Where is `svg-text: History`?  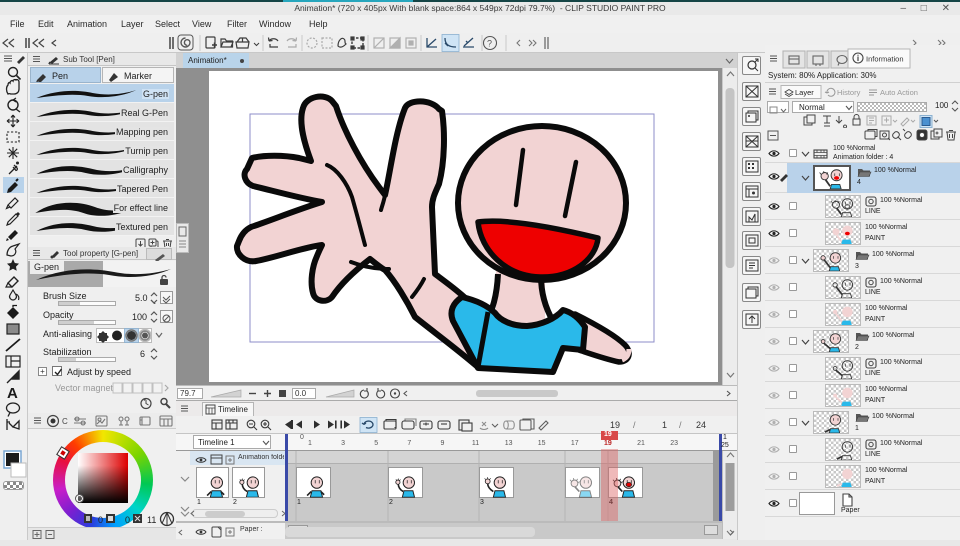 svg-text: History is located at coordinates (849, 92).